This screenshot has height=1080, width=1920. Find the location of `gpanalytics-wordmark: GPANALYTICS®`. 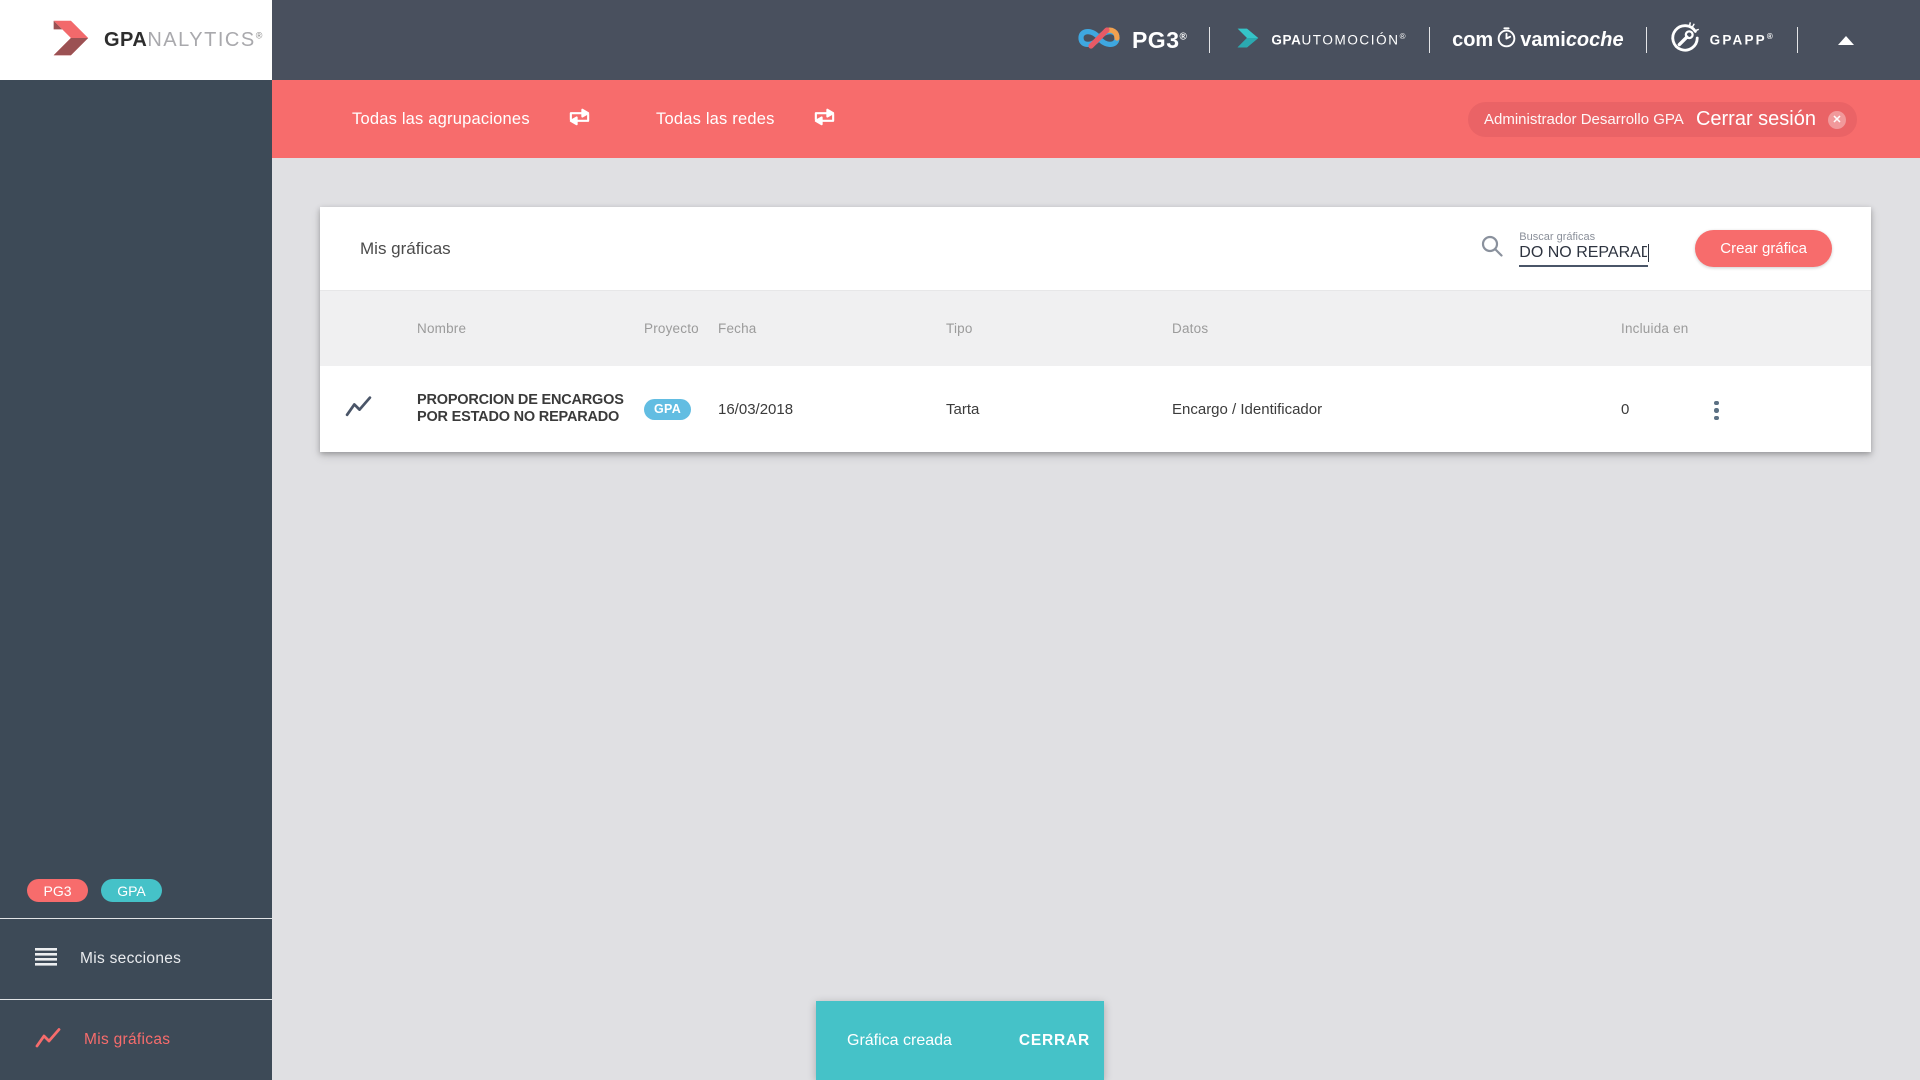

gpanalytics-wordmark: GPANALYTICS® is located at coordinates (183, 39).